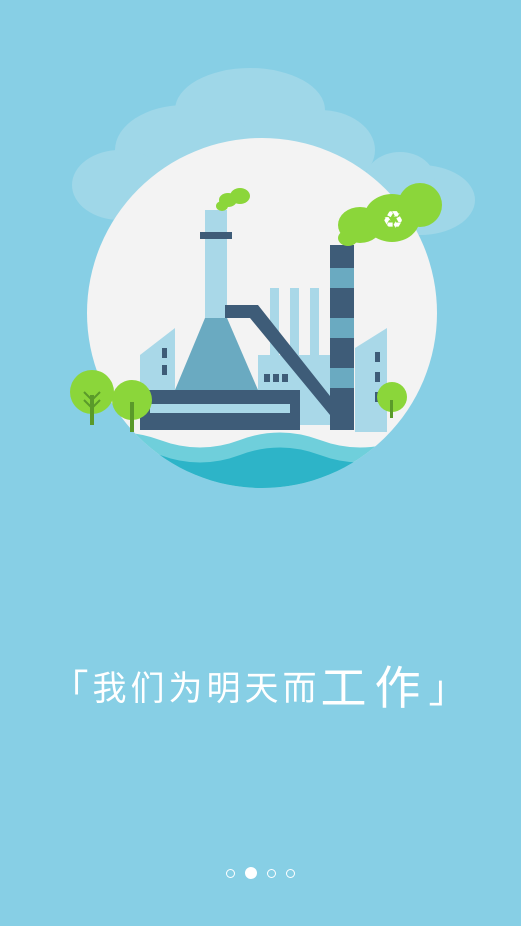  Describe the element at coordinates (71, 688) in the screenshot. I see `slogan-open-bracket: 「` at that location.